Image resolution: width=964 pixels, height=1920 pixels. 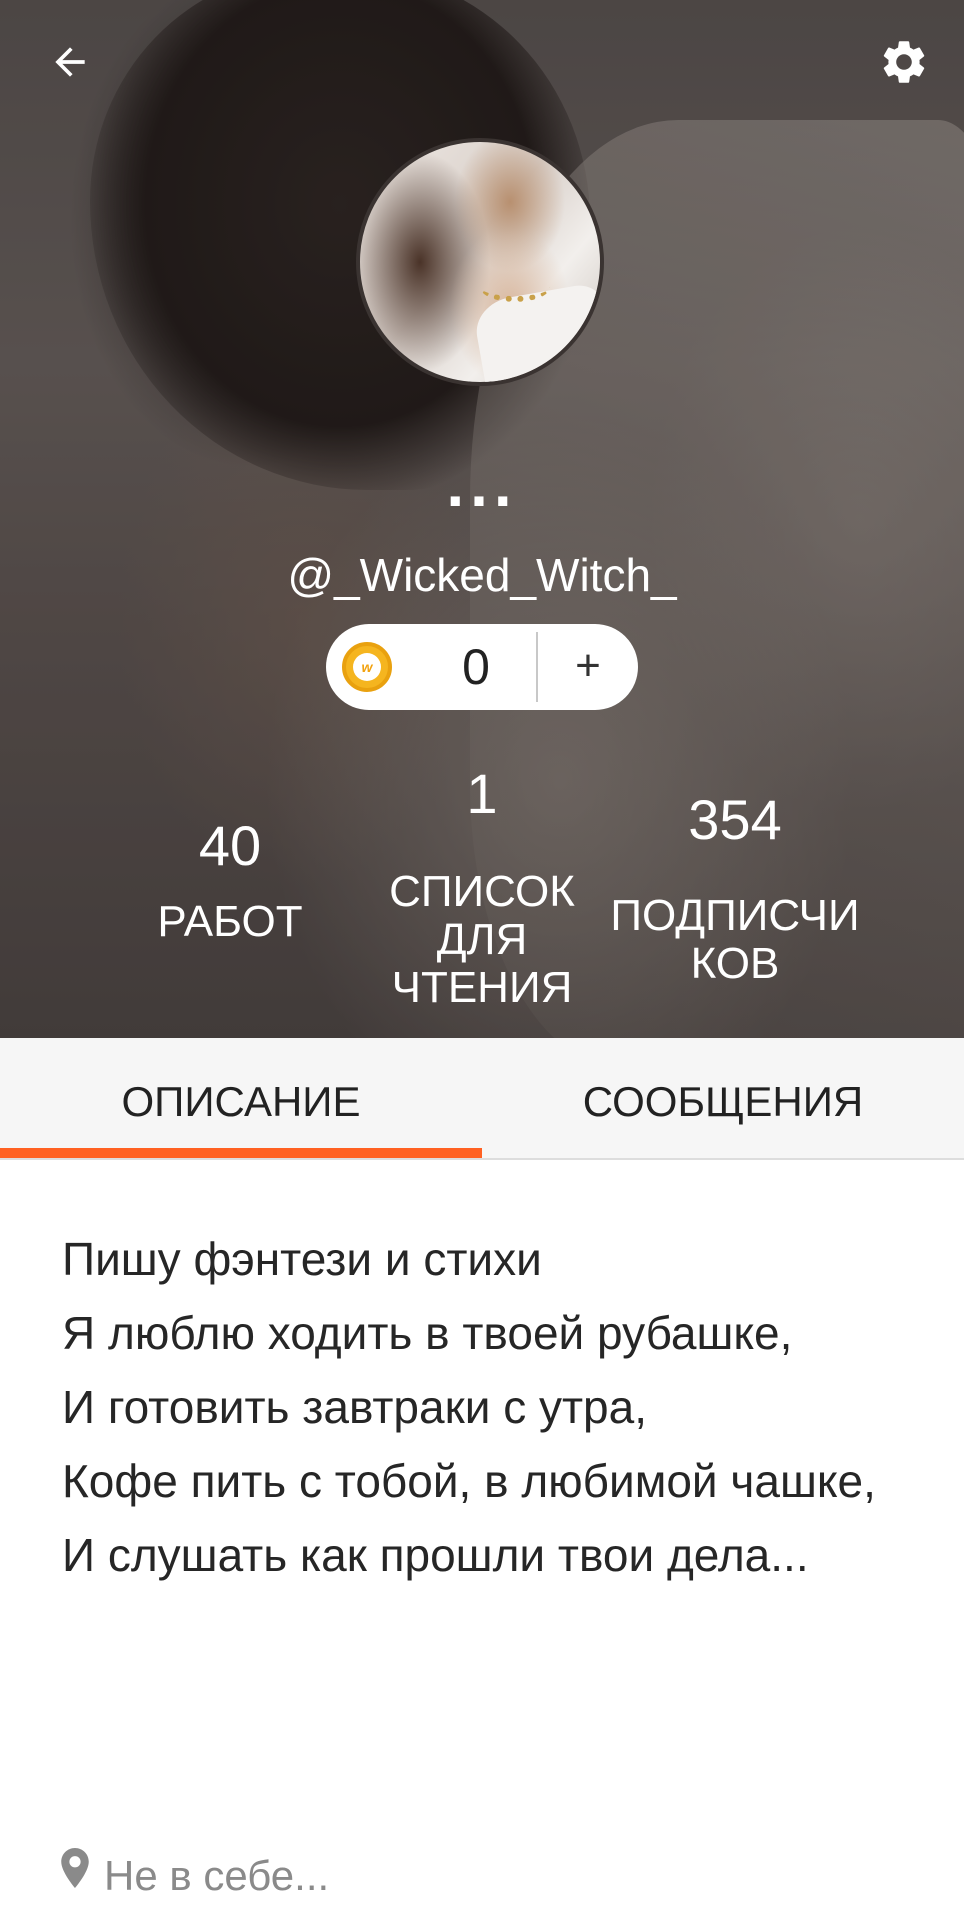 I want to click on buy-coins-button: +, so click(x=588, y=667).